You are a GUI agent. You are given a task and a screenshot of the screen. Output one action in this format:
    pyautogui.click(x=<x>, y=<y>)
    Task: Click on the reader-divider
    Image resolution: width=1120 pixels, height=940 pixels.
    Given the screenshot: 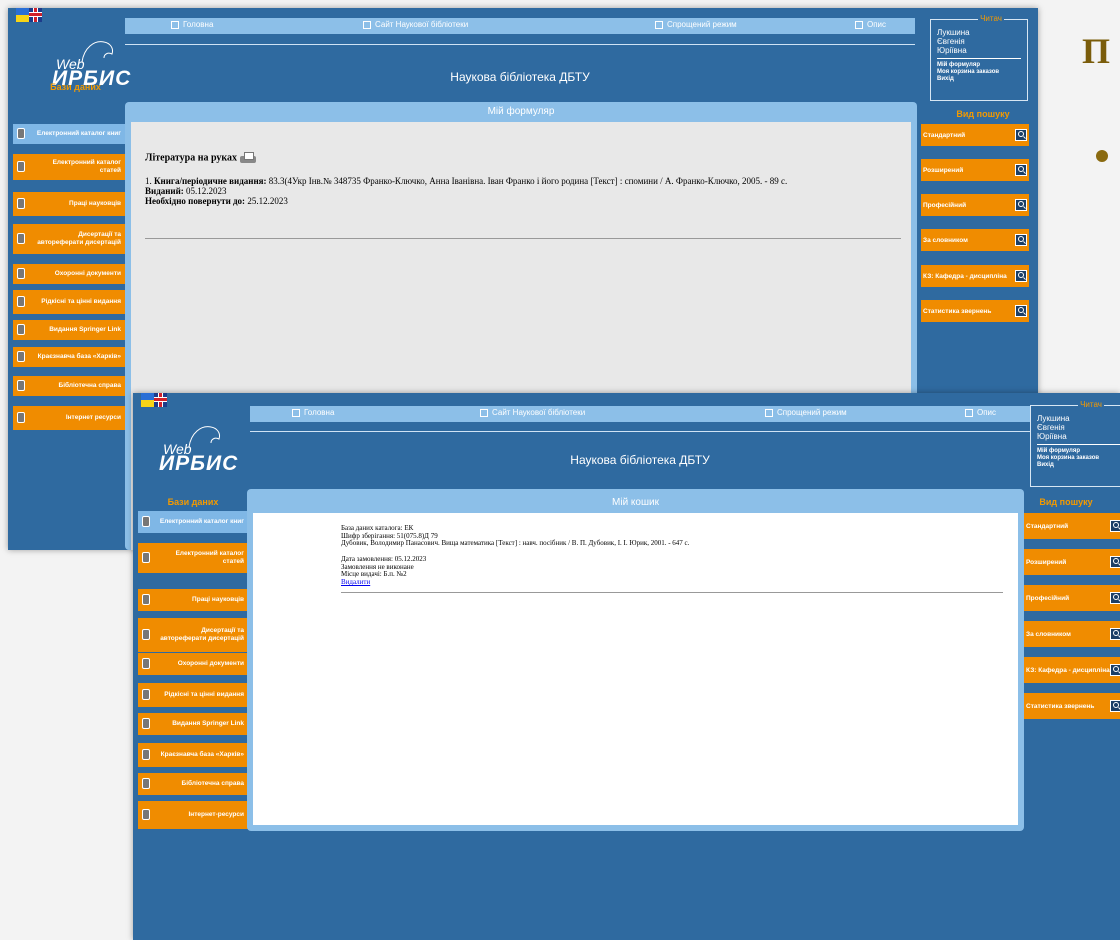 What is the action you would take?
    pyautogui.click(x=1078, y=444)
    